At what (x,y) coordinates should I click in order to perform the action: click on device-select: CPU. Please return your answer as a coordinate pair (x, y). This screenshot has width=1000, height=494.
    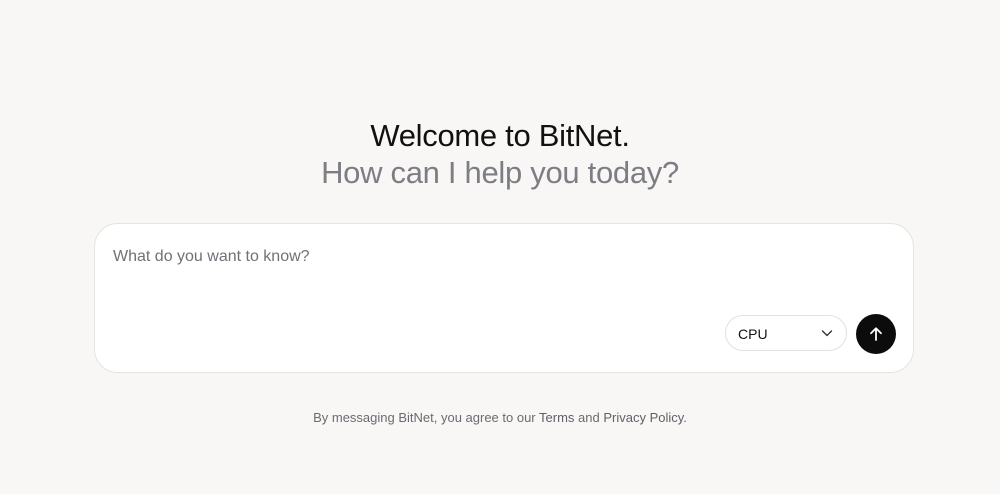
    Looking at the image, I should click on (786, 333).